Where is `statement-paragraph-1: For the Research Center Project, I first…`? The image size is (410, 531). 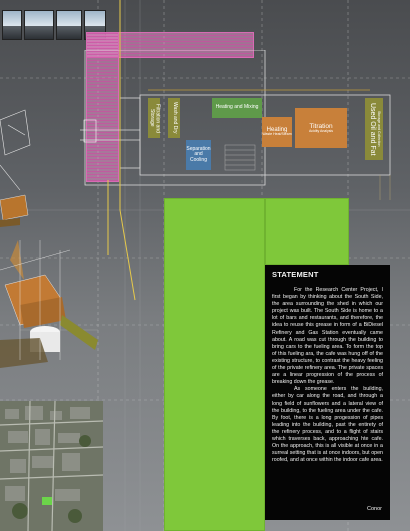
statement-paragraph-1: For the Research Center Project, I first… is located at coordinates (327, 336).